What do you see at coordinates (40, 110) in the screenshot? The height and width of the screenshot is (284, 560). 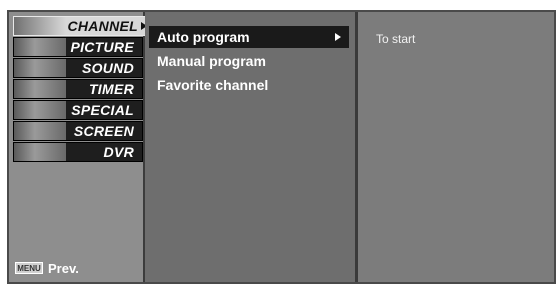 I see `special-thumbnail-icon` at bounding box center [40, 110].